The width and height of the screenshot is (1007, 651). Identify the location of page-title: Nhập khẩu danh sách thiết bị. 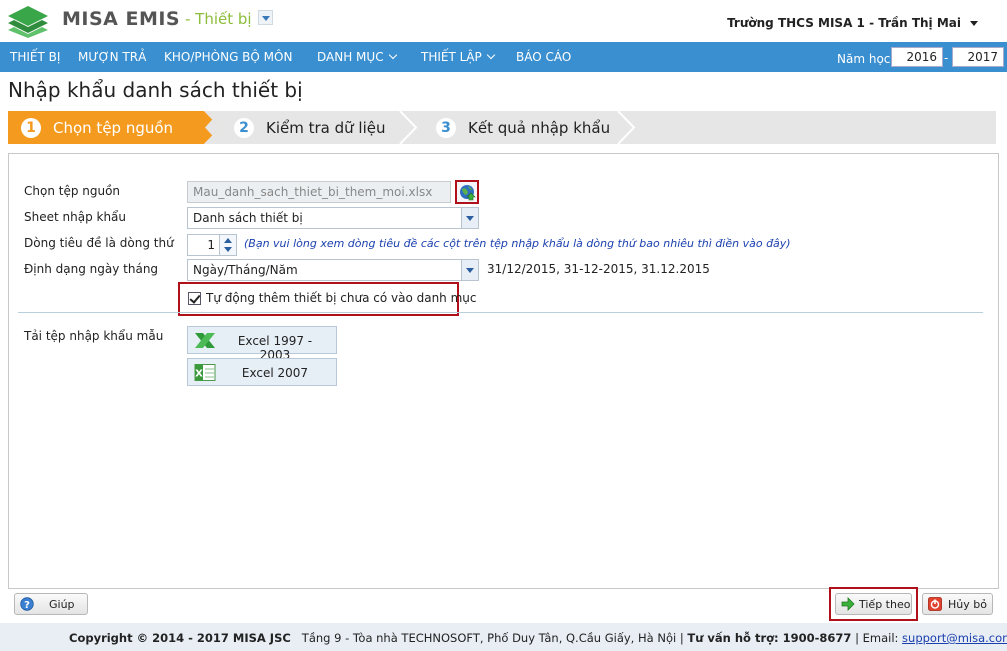
(155, 90).